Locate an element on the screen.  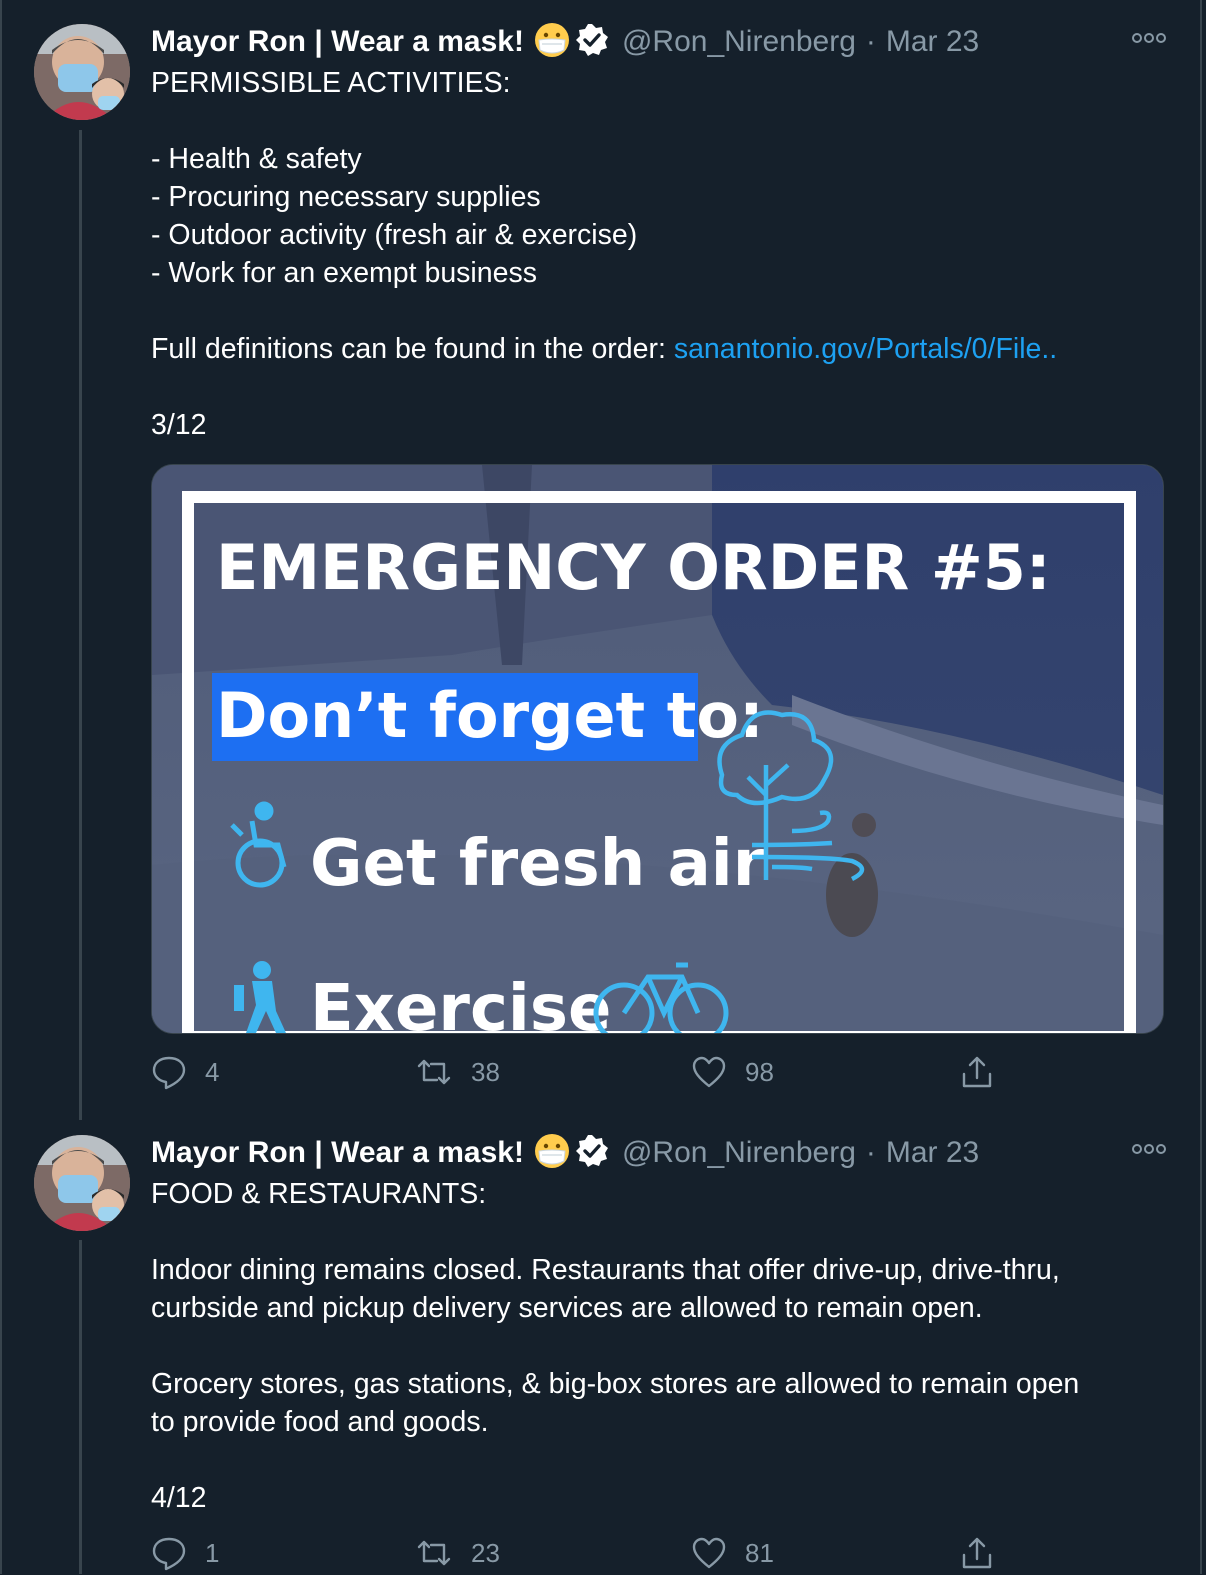
thread-counter: 3/12 is located at coordinates (179, 425).